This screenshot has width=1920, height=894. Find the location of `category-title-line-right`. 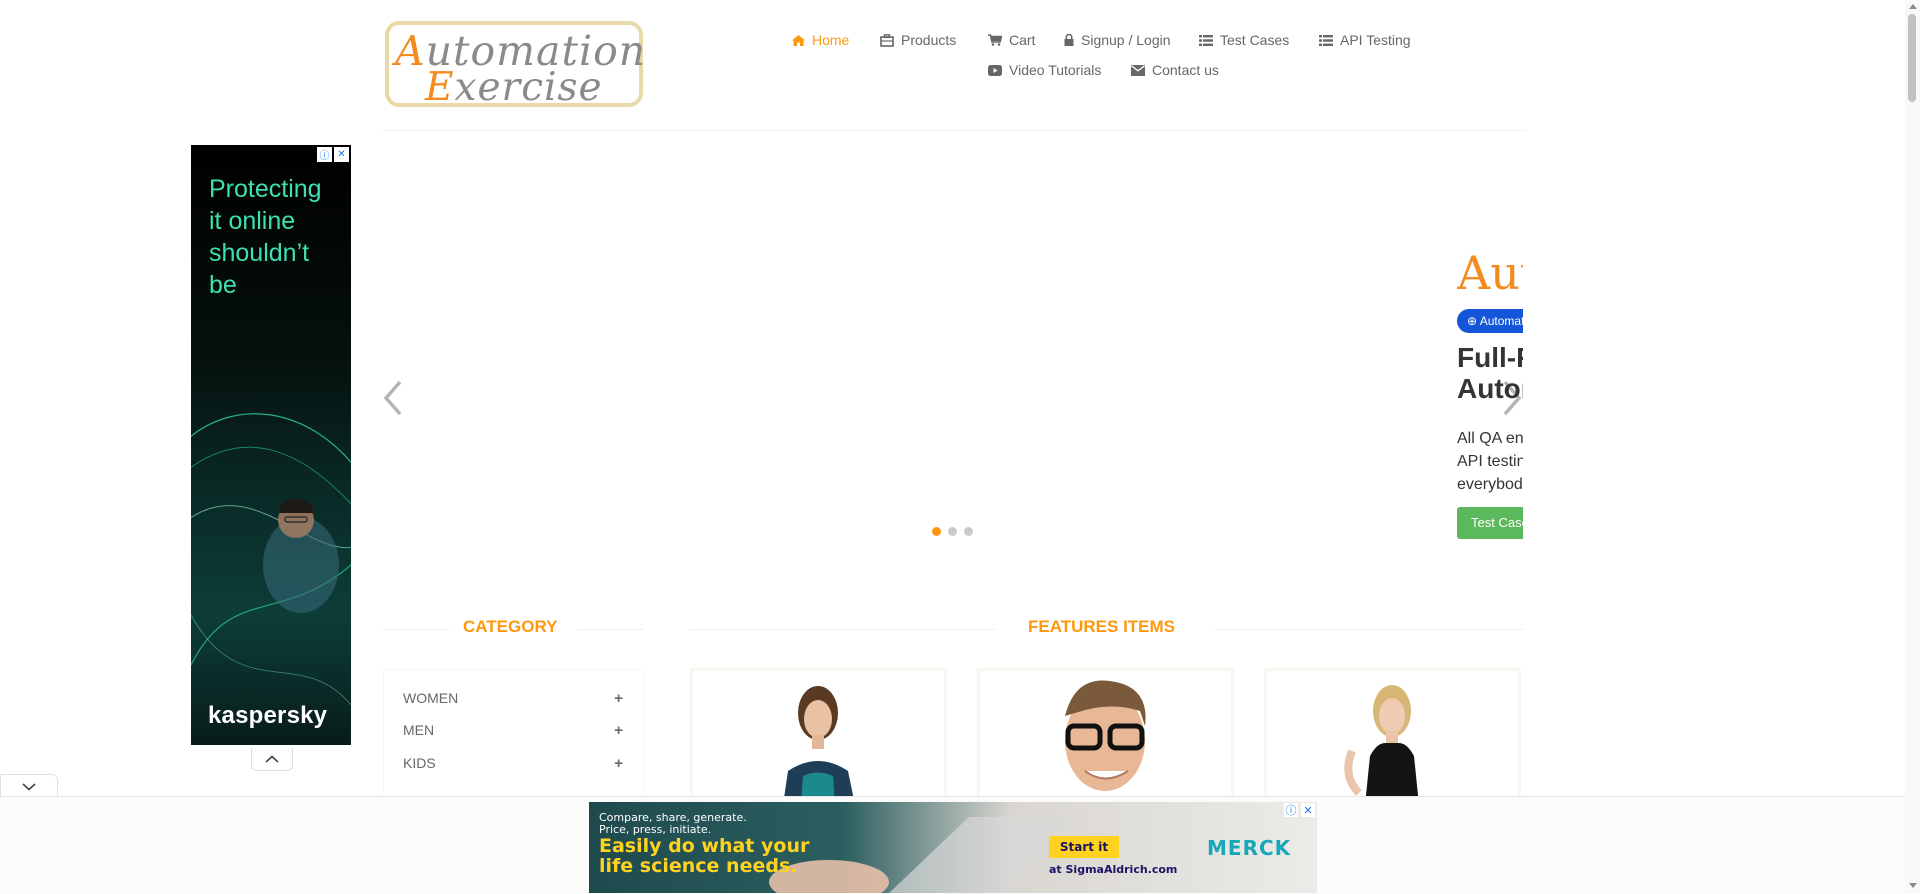

category-title-line-right is located at coordinates (611, 629).